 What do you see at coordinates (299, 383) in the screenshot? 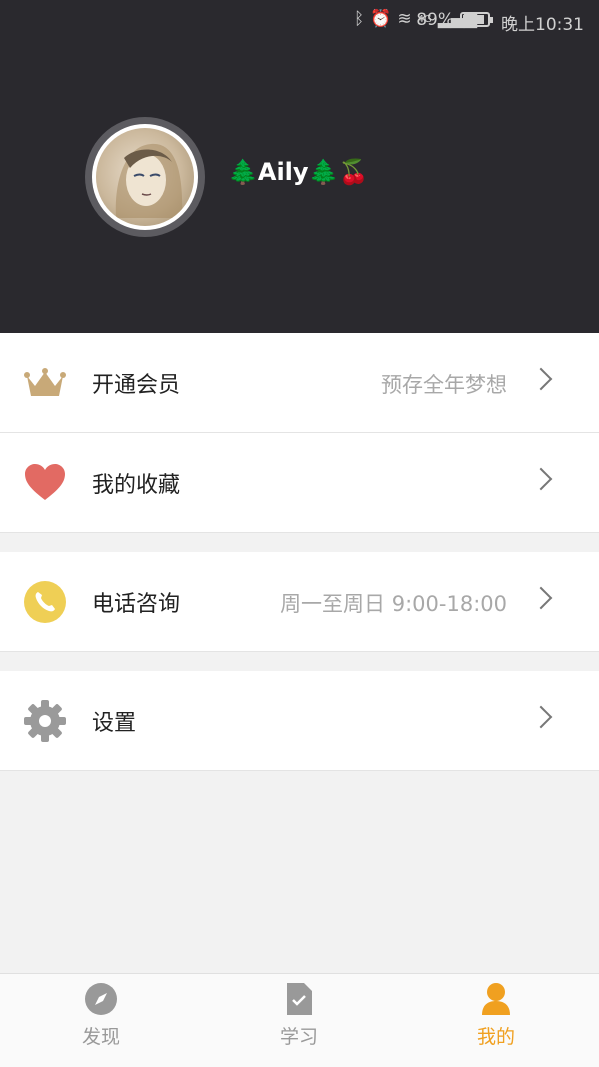
I see `menu-item-vip: 开通会员 预存全年梦想` at bounding box center [299, 383].